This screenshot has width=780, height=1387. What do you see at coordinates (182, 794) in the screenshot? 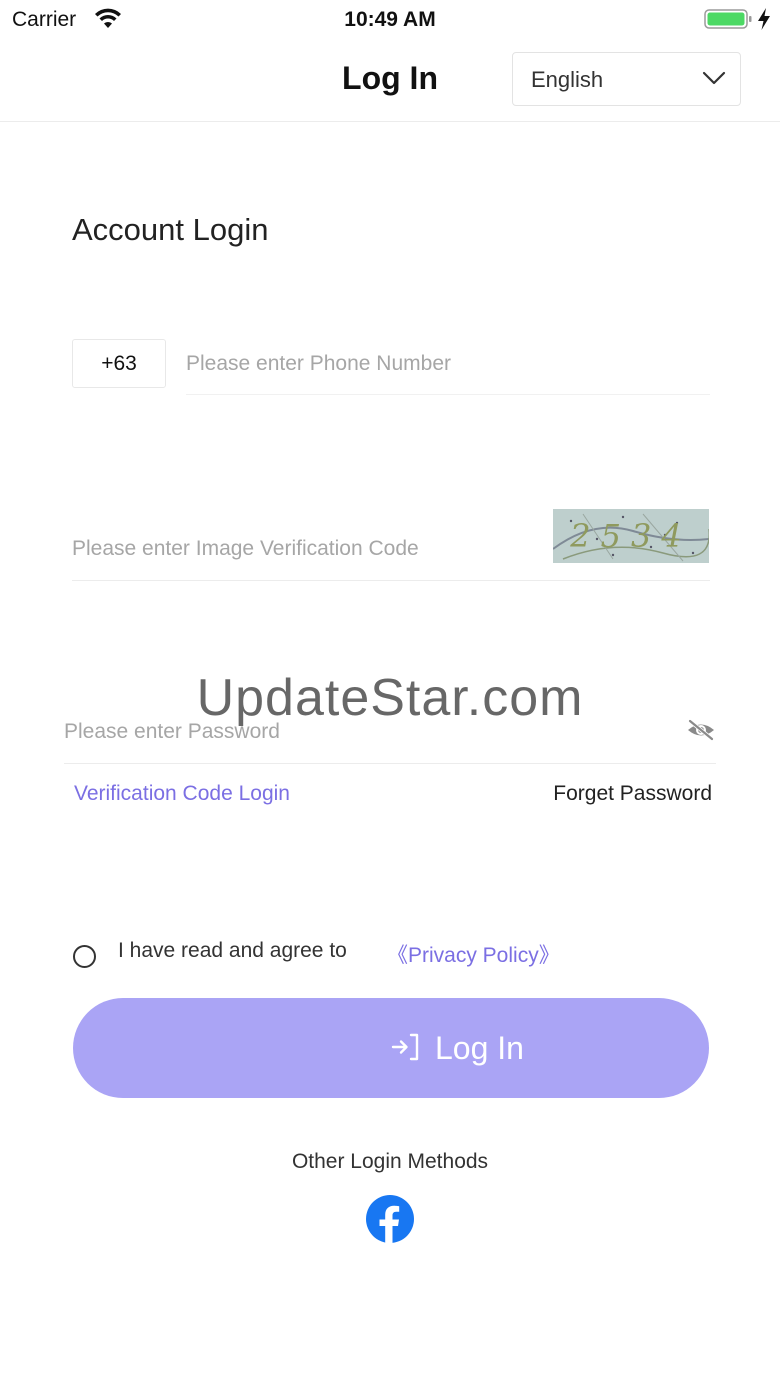
I see `verification-code-login-link: Verification Code Login` at bounding box center [182, 794].